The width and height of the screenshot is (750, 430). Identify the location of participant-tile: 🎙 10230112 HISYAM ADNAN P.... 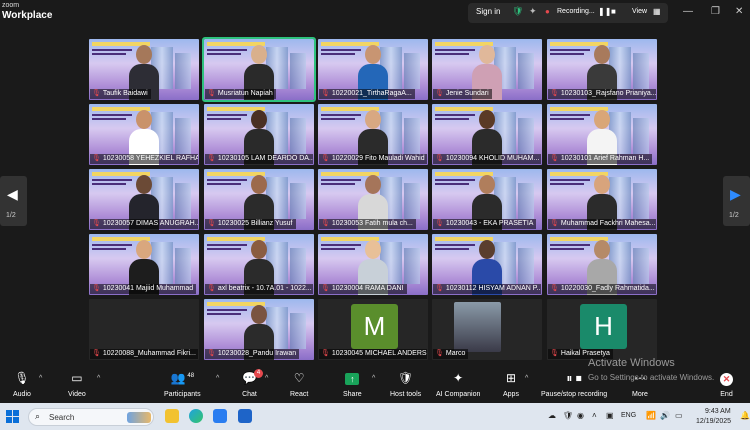
(487, 264).